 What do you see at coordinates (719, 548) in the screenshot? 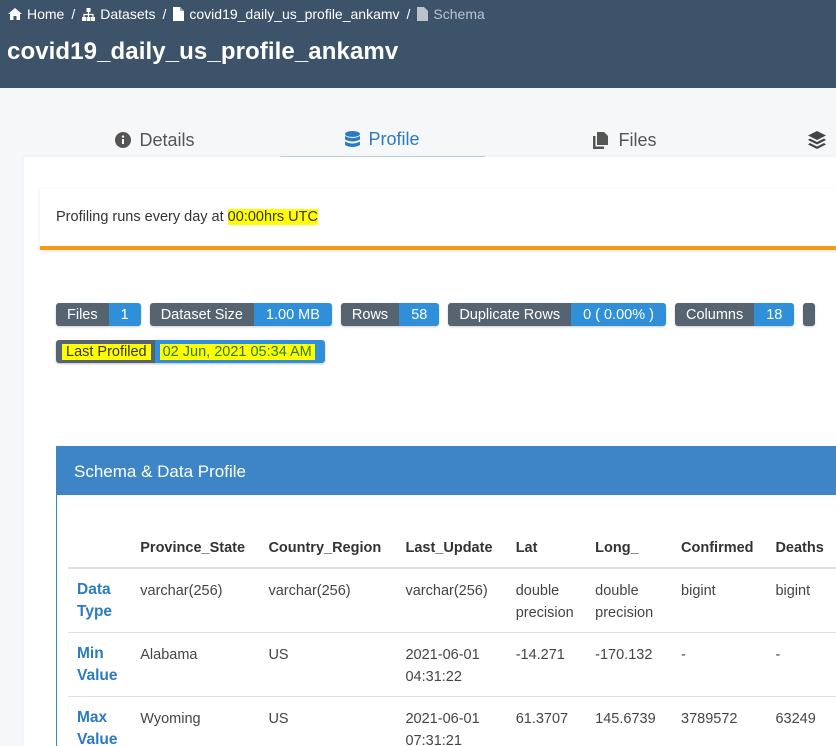
I see `column-header: Confirmed` at bounding box center [719, 548].